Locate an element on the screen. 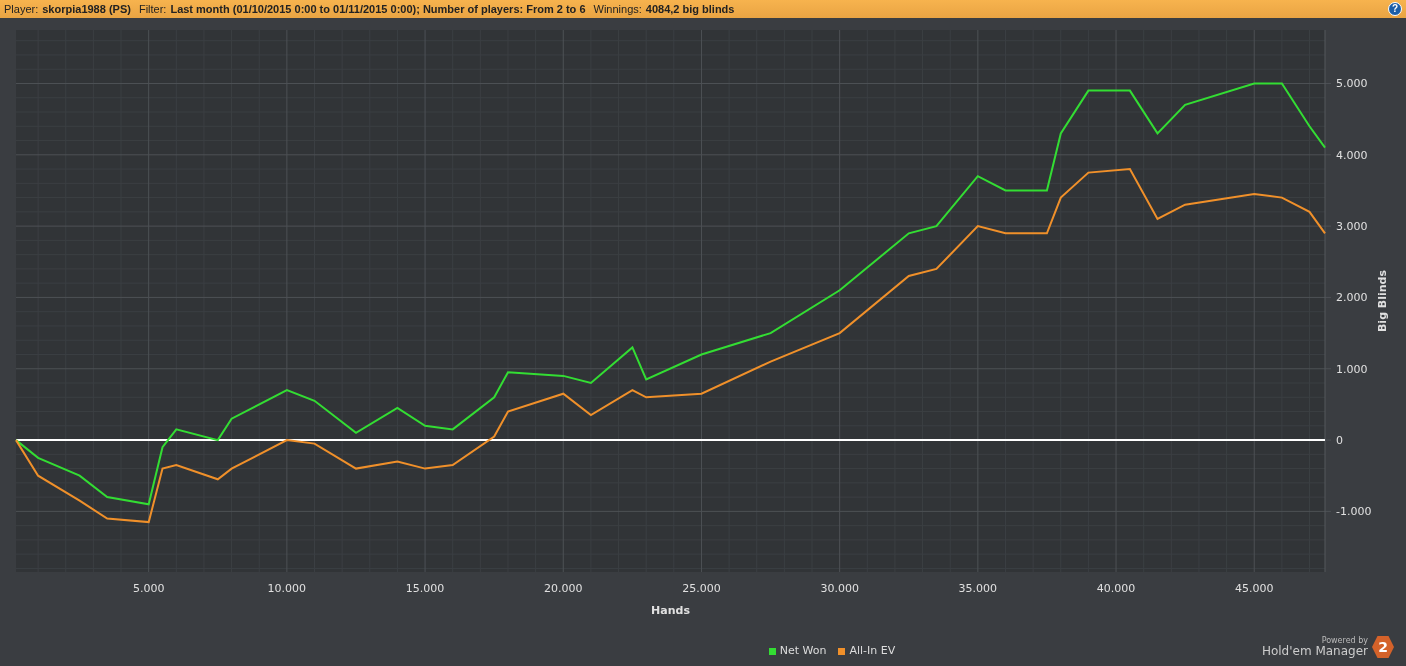 Image resolution: width=1406 pixels, height=666 pixels. x-tick-label: 40.000 is located at coordinates (1116, 588).